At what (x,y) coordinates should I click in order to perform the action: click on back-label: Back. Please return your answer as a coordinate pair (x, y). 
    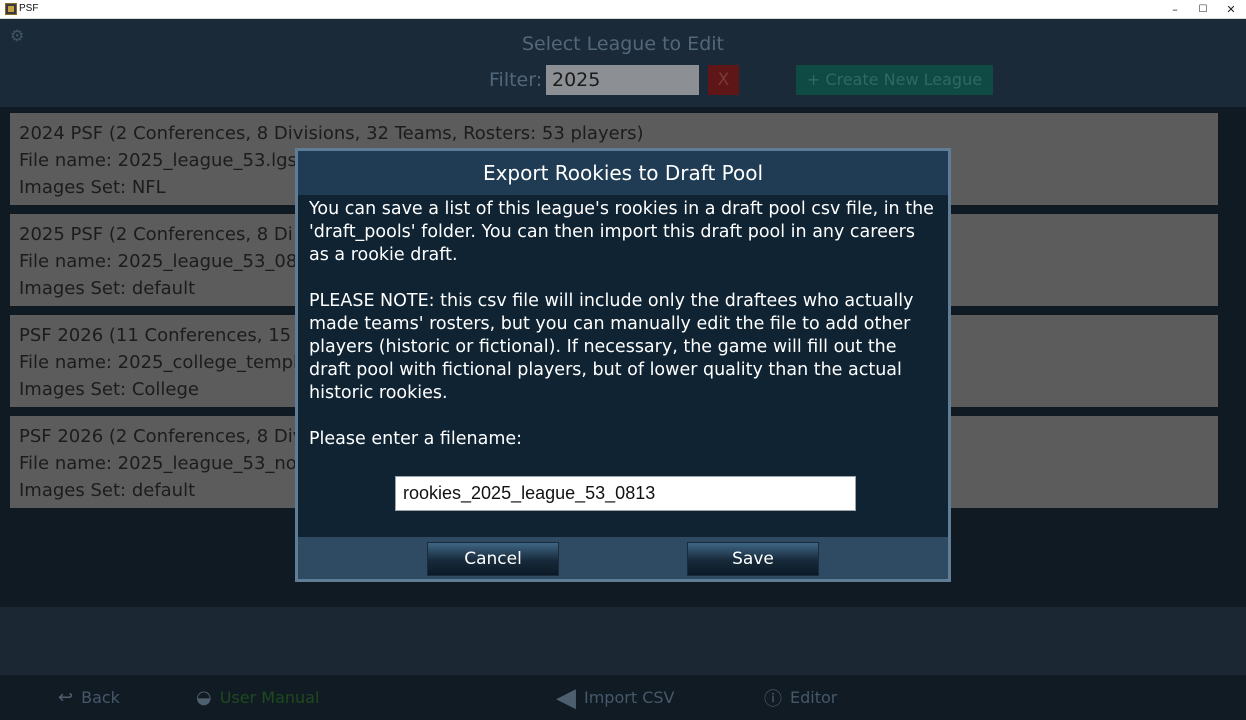
    Looking at the image, I should click on (100, 697).